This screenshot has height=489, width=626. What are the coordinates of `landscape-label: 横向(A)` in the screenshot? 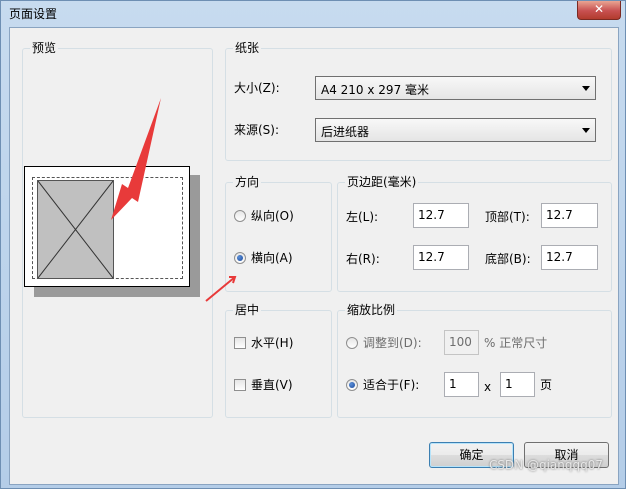 It's located at (272, 258).